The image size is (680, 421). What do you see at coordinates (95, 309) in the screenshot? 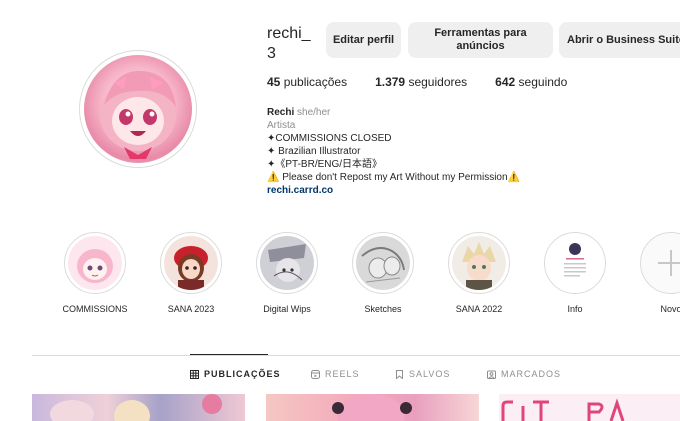
I see `highlight-label: COMMISSIONS` at bounding box center [95, 309].